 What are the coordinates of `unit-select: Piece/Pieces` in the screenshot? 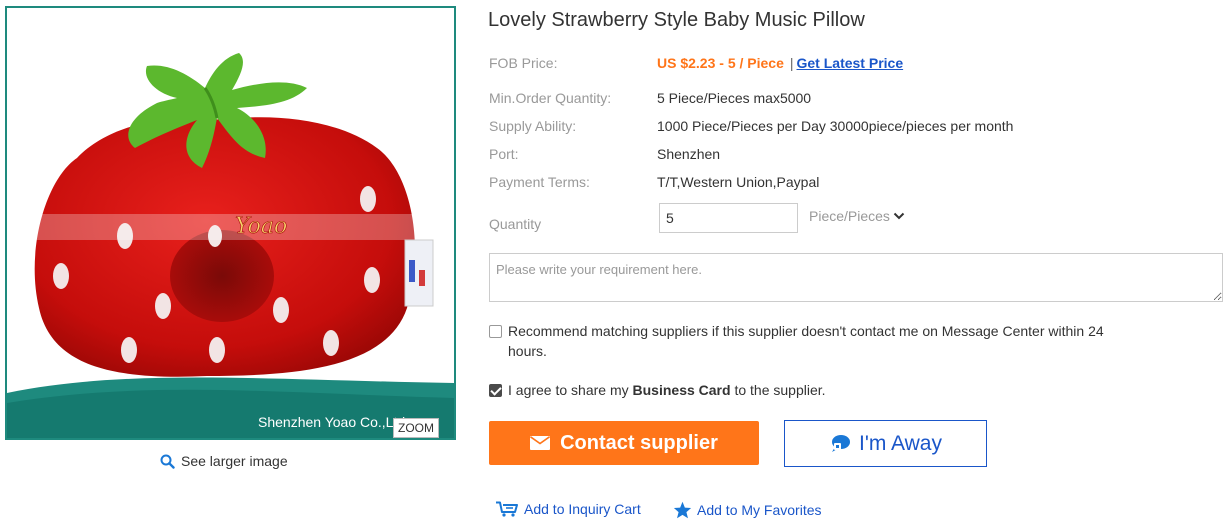 It's located at (857, 216).